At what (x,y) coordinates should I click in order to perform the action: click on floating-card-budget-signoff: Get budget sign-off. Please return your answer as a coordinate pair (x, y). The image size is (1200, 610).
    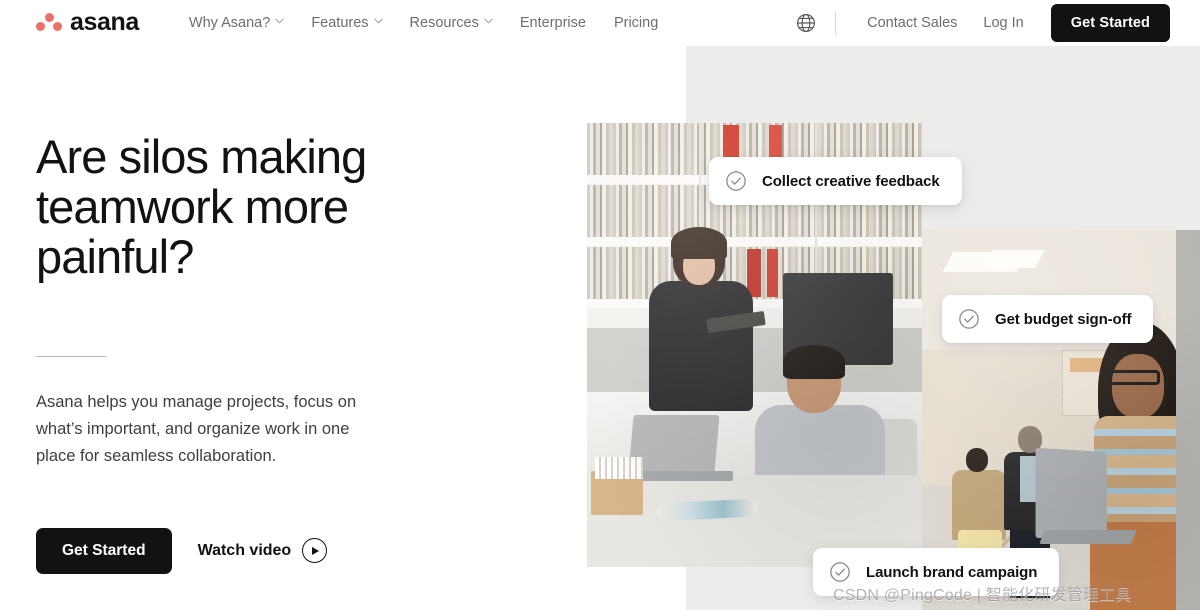
    Looking at the image, I should click on (1048, 319).